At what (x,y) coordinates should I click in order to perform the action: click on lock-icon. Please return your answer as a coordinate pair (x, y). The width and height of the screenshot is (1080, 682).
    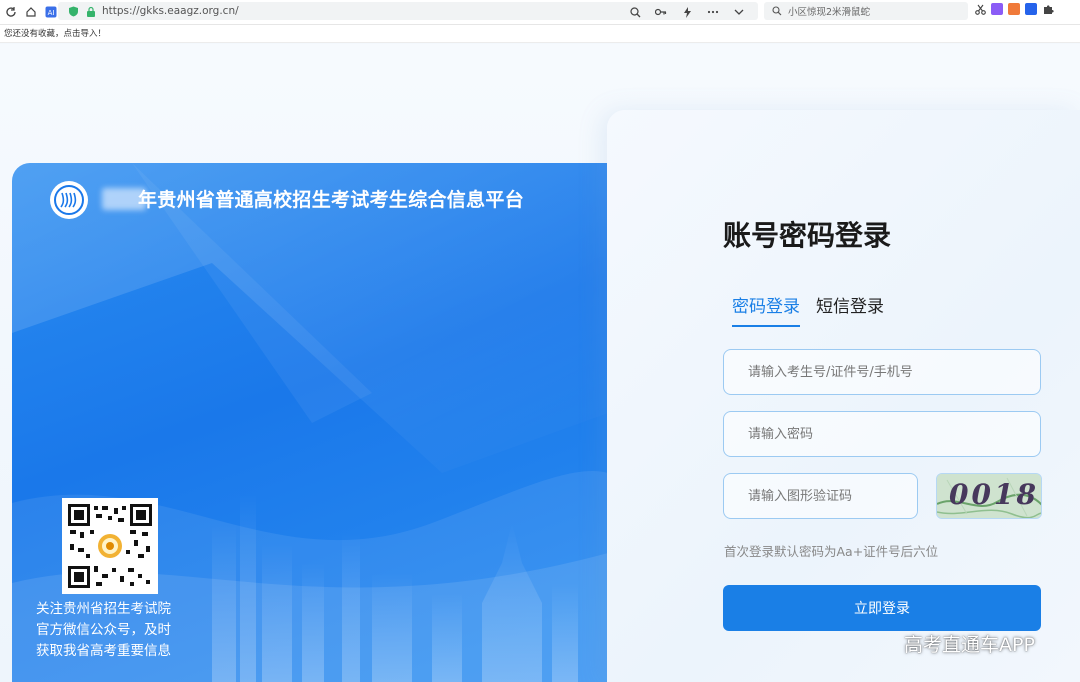
    Looking at the image, I should click on (91, 11).